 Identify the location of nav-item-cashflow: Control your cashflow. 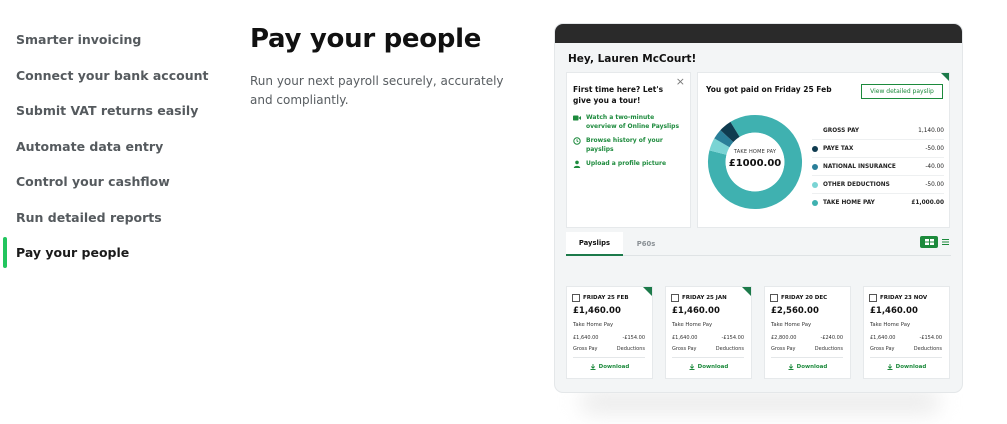
(110, 182).